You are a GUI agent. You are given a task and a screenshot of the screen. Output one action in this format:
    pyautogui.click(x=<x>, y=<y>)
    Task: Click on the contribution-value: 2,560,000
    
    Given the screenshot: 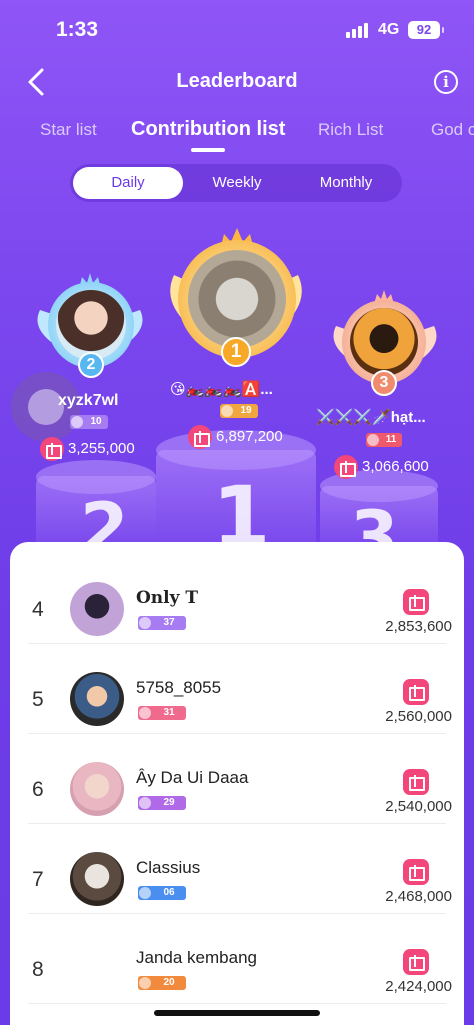 What is the action you would take?
    pyautogui.click(x=418, y=716)
    